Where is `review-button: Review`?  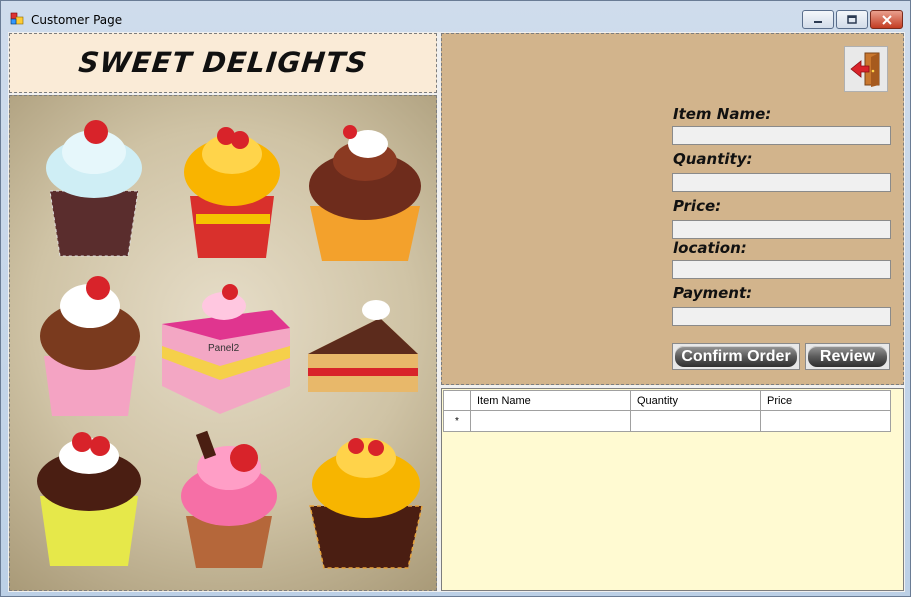
review-button: Review is located at coordinates (847, 356).